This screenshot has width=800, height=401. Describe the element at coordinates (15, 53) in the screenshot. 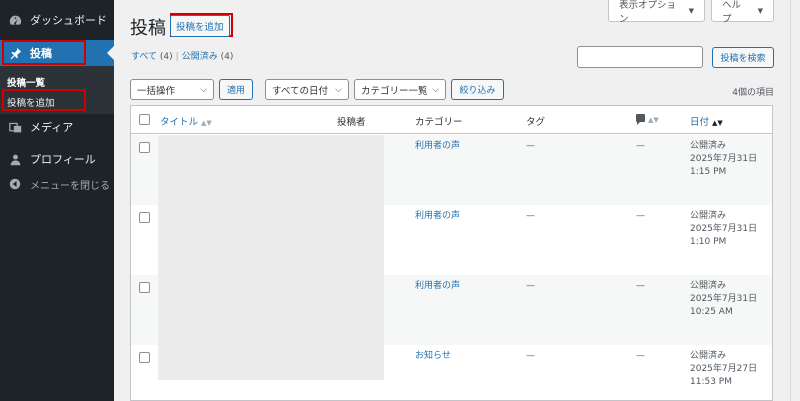

I see `pushpin-icon` at that location.